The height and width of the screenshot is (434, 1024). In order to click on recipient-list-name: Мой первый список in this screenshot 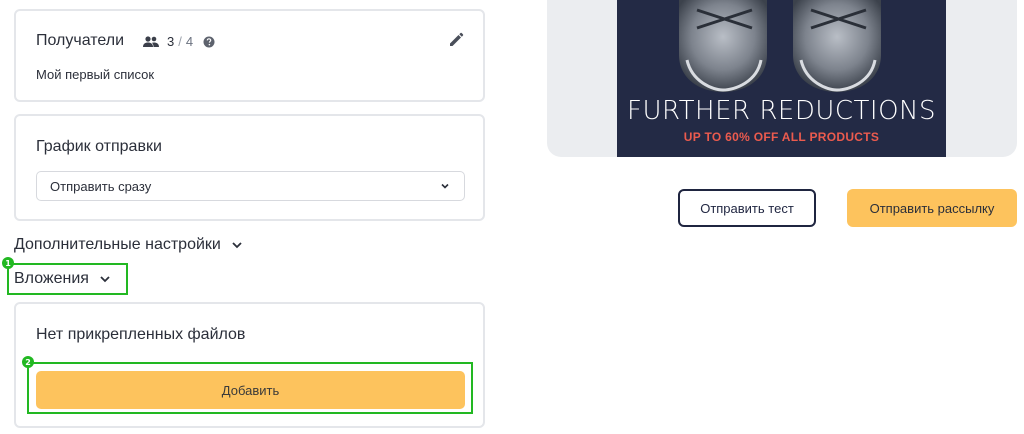, I will do `click(95, 74)`.